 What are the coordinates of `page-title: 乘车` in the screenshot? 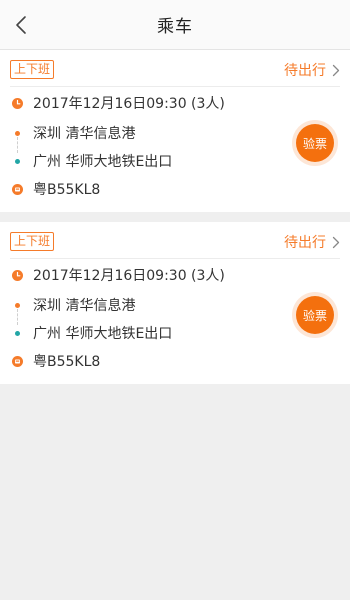 It's located at (175, 27).